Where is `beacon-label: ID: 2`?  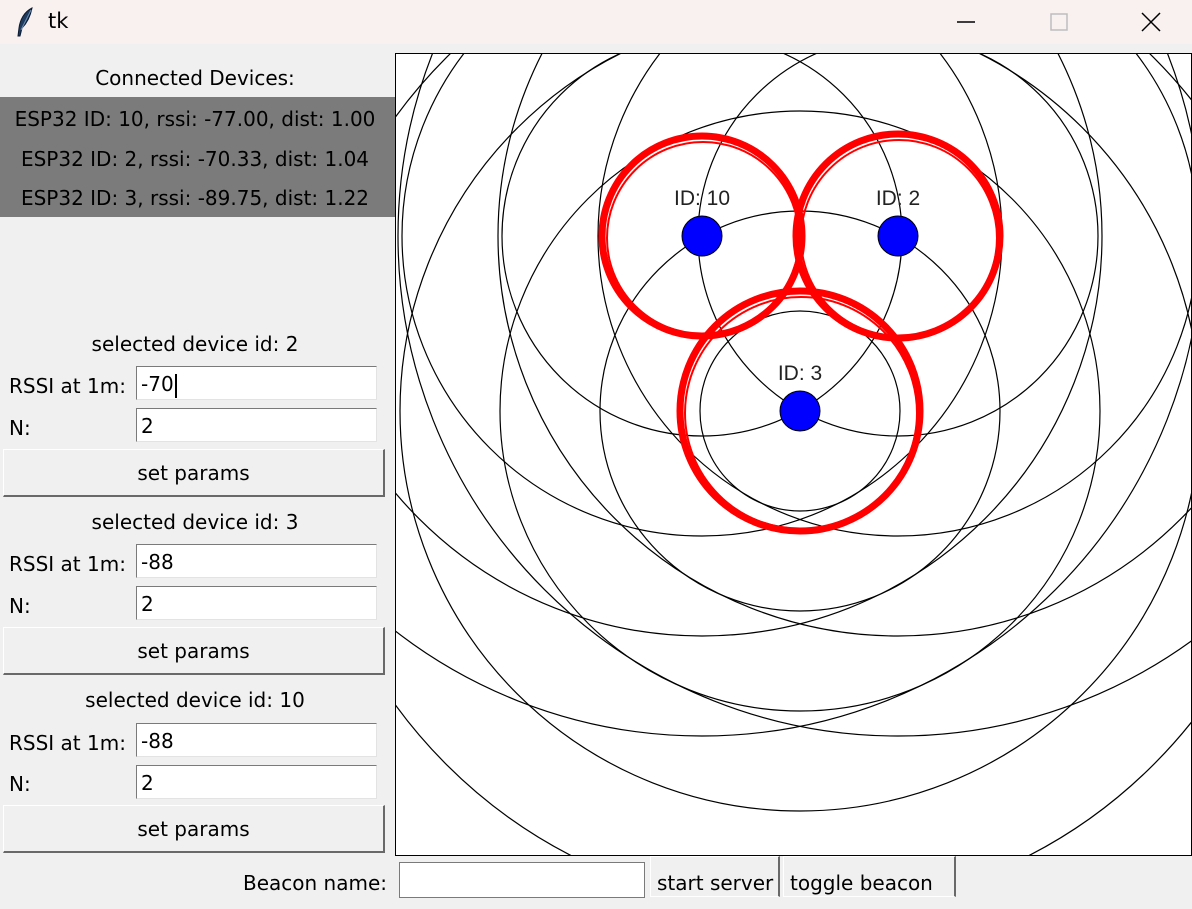 beacon-label: ID: 2 is located at coordinates (898, 198).